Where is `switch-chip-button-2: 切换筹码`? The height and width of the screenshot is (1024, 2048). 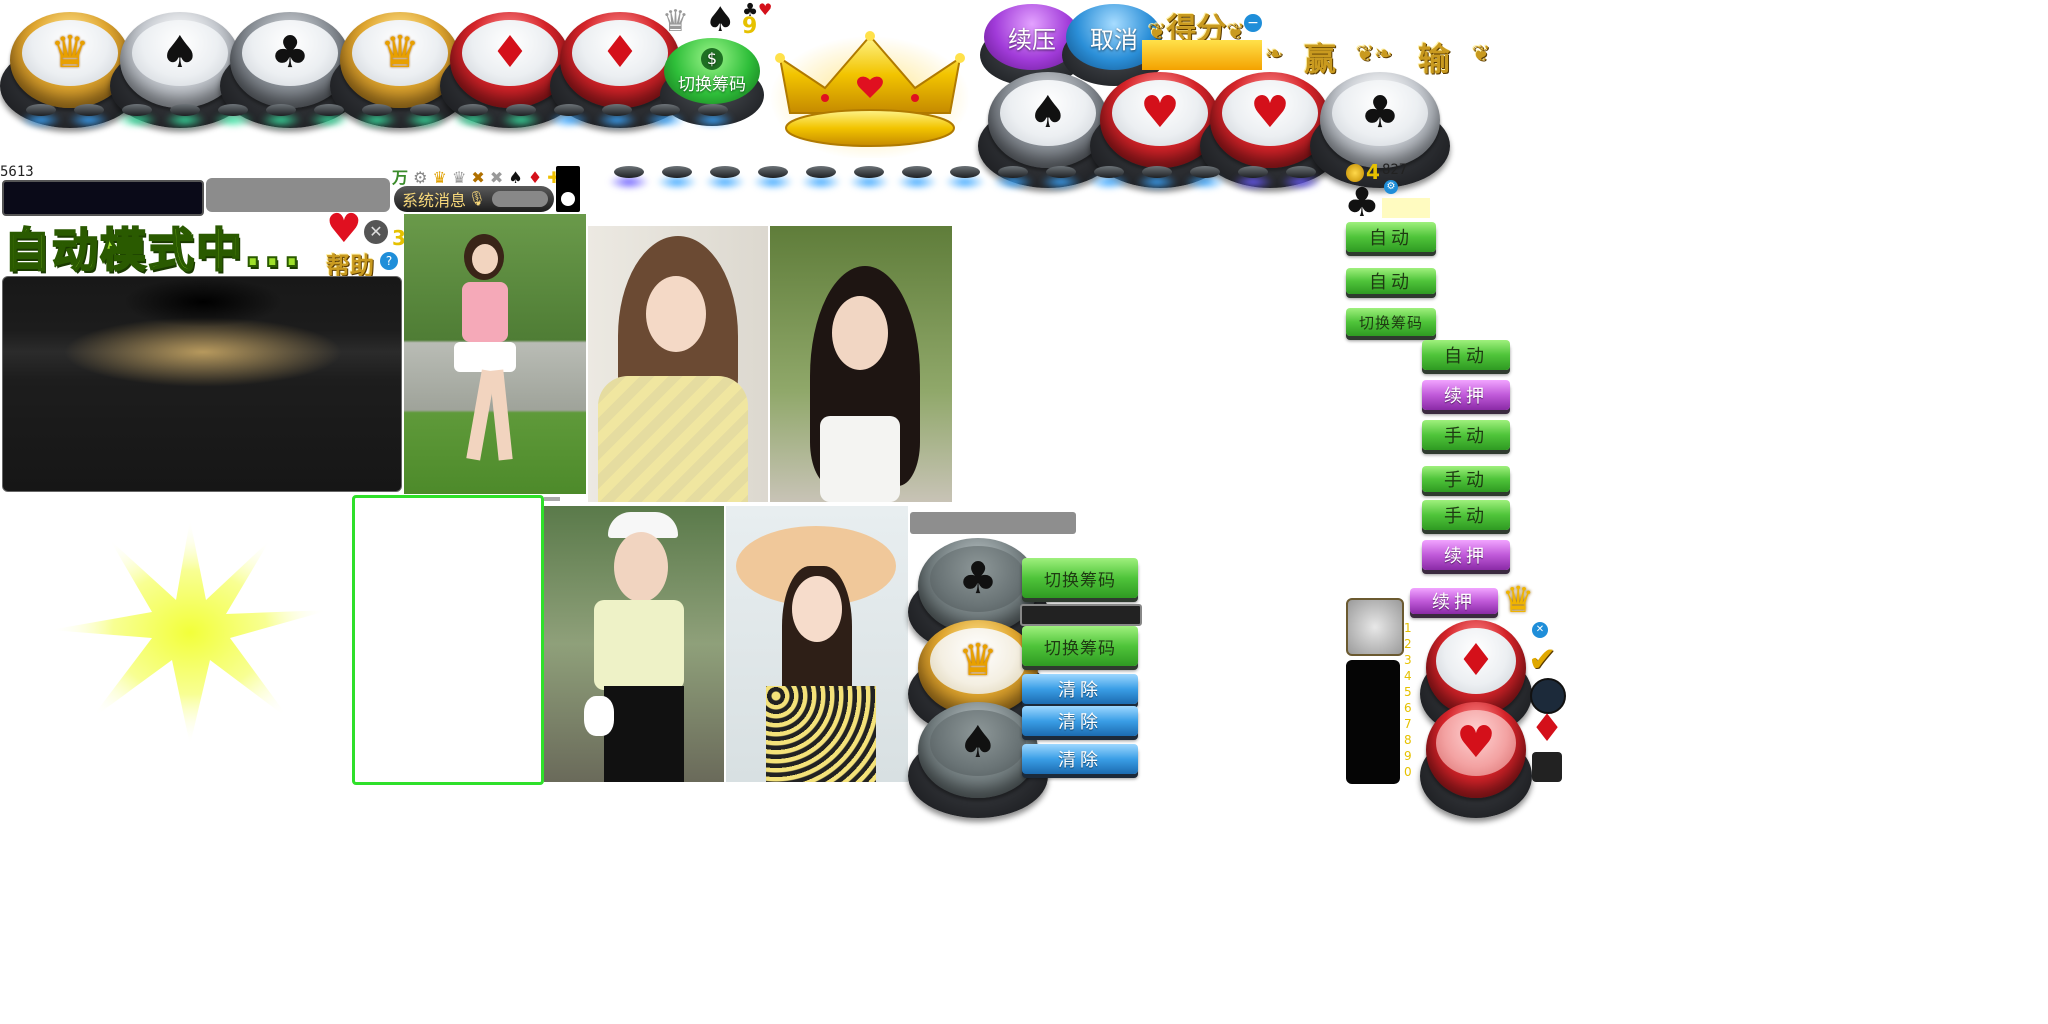
switch-chip-button-2: 切换筹码 is located at coordinates (1080, 646).